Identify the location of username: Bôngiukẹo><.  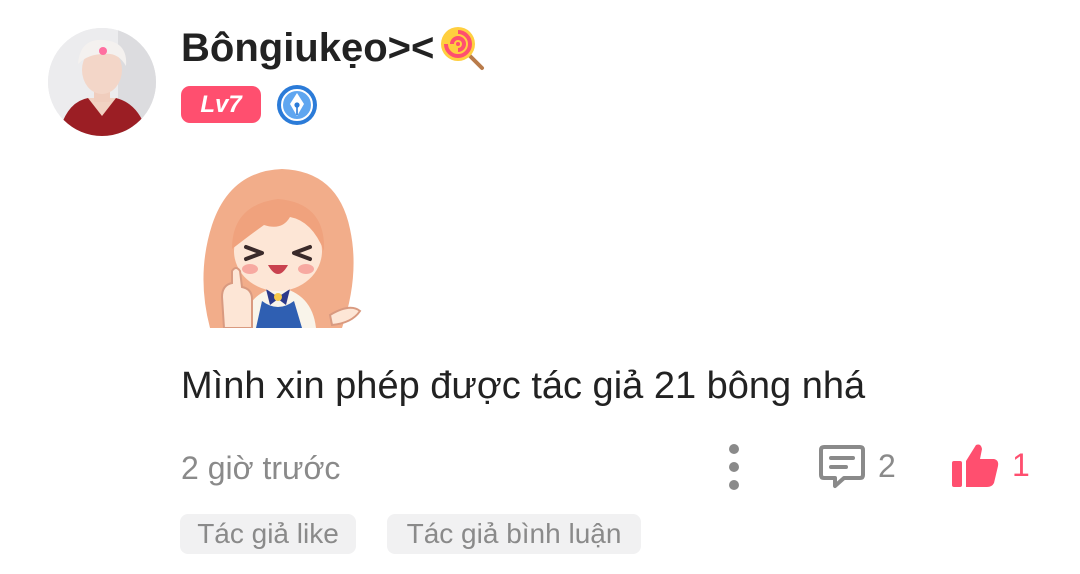
(334, 48).